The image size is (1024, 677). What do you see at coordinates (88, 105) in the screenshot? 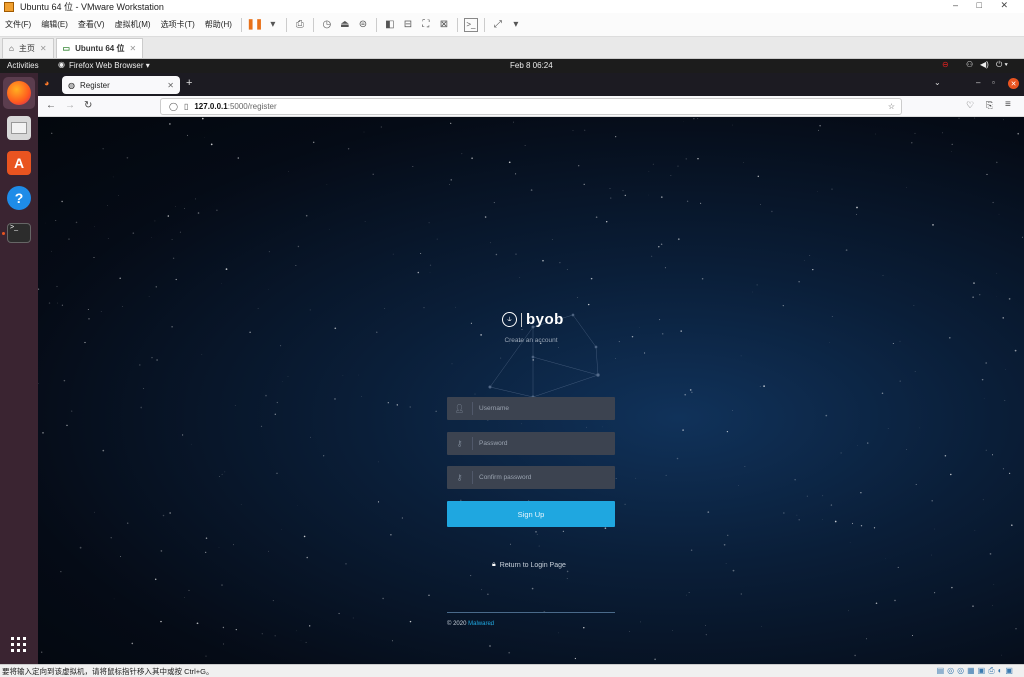
I see `reload-icon: ↻` at bounding box center [88, 105].